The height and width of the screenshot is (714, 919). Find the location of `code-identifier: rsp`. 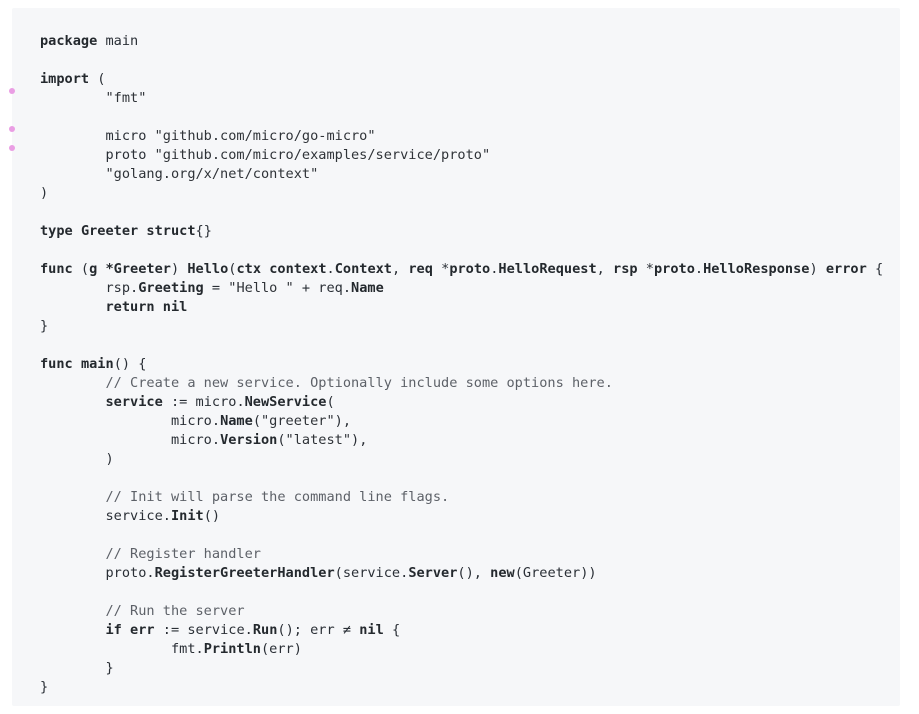

code-identifier: rsp is located at coordinates (625, 269).